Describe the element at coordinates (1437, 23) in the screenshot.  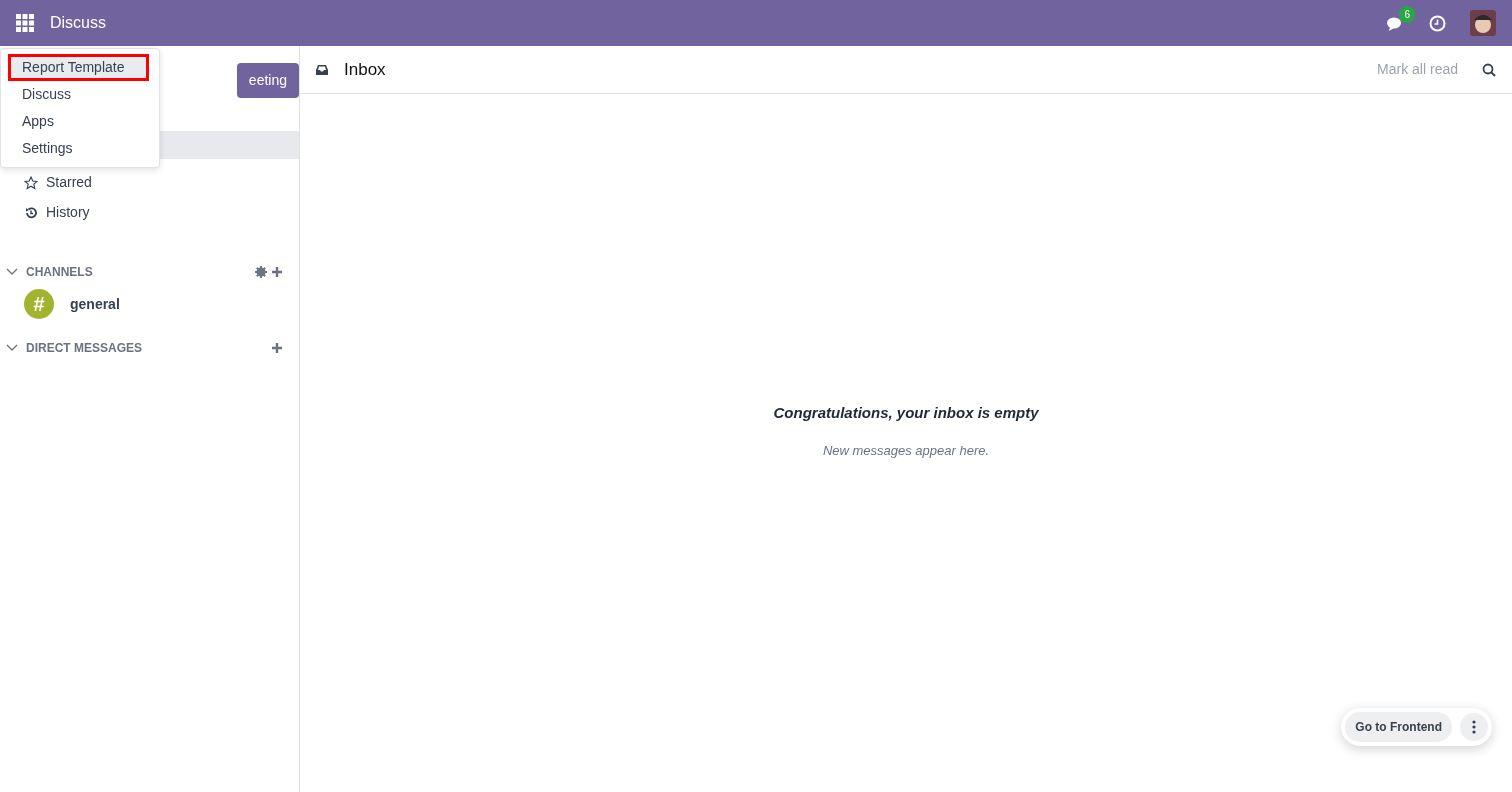
I see `clock-icon` at that location.